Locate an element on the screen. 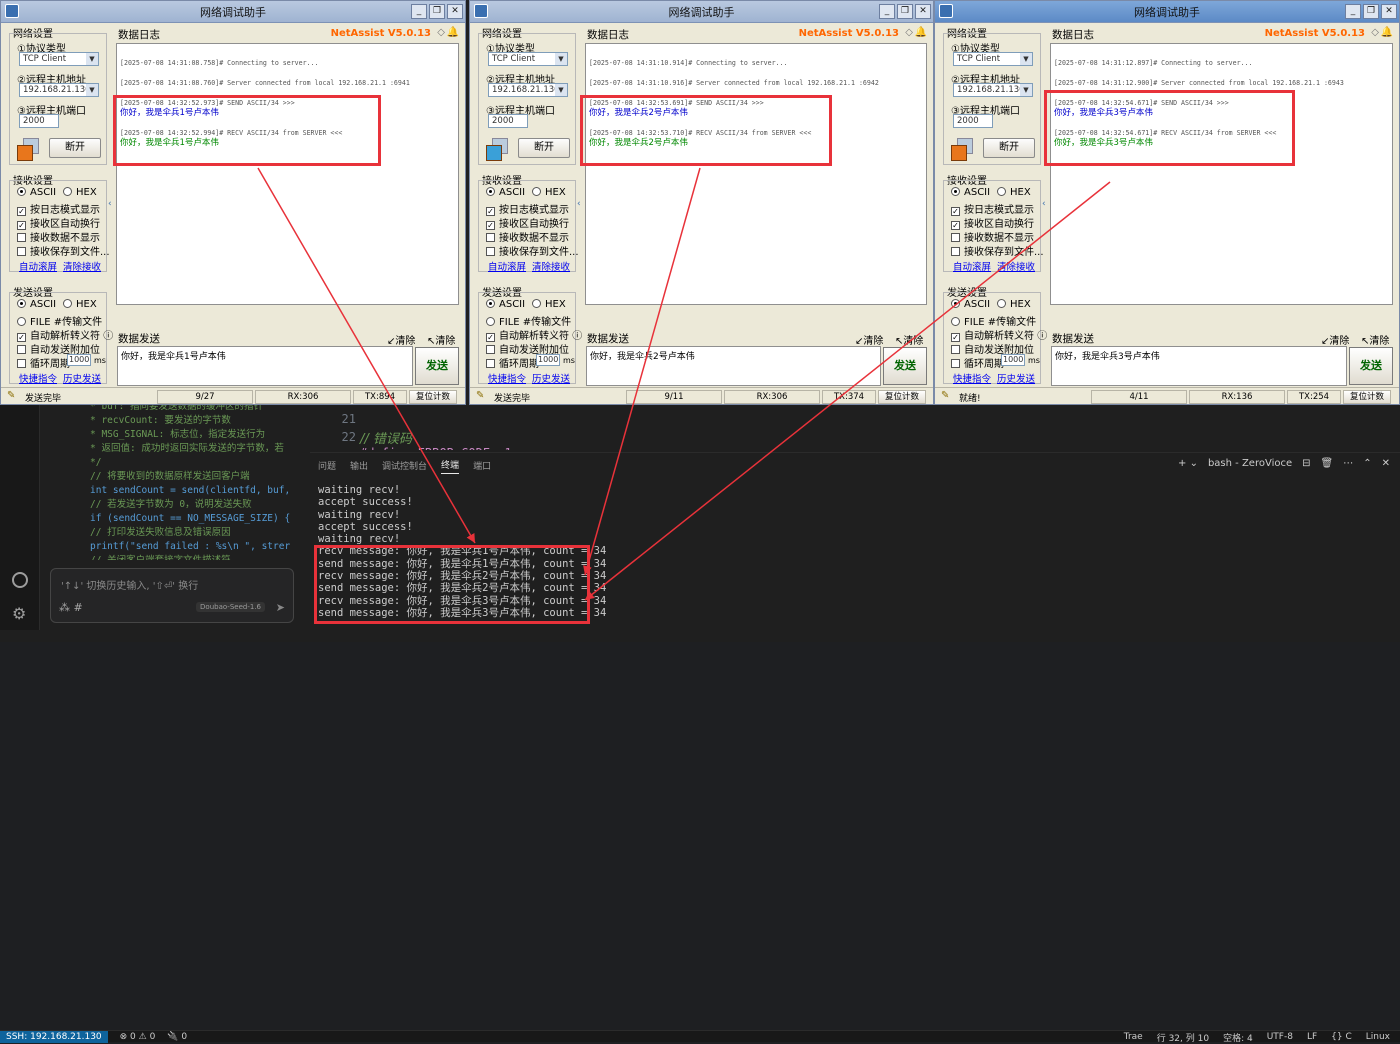 This screenshot has width=1400, height=1044. ports-count: 🔌 0 is located at coordinates (177, 1037).